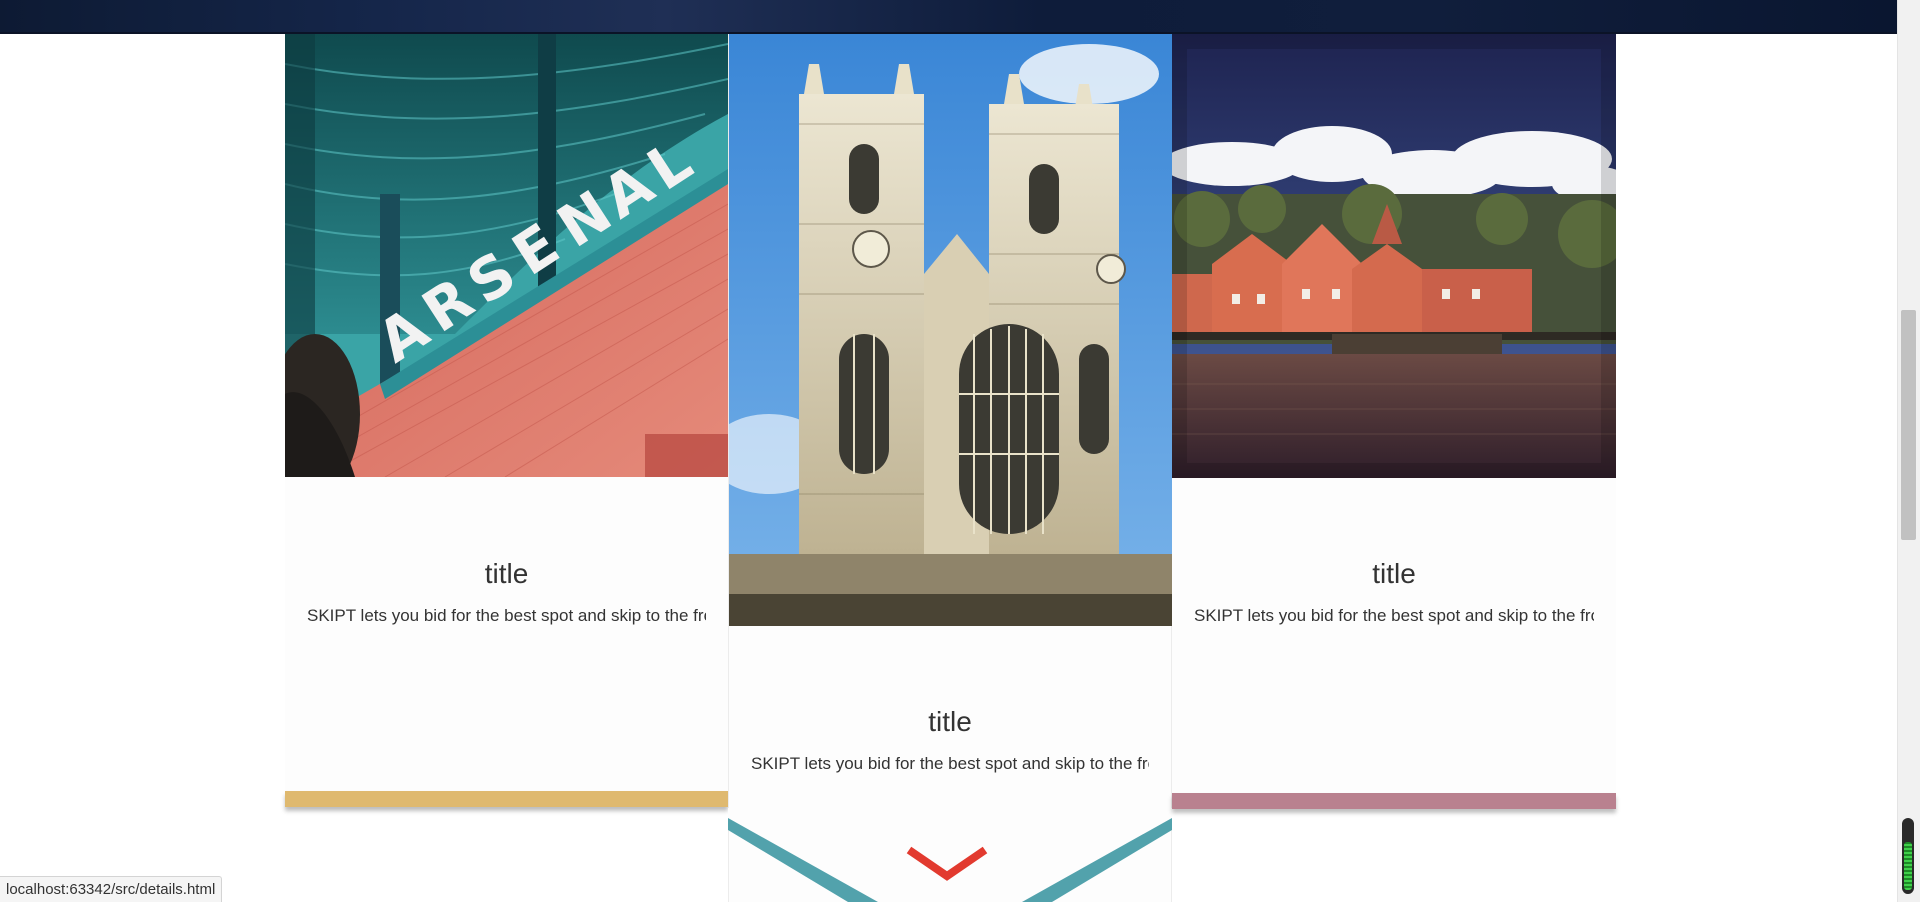 The image size is (1920, 902). What do you see at coordinates (111, 889) in the screenshot?
I see `status-bar-url: localhost:63342/src/details.html` at bounding box center [111, 889].